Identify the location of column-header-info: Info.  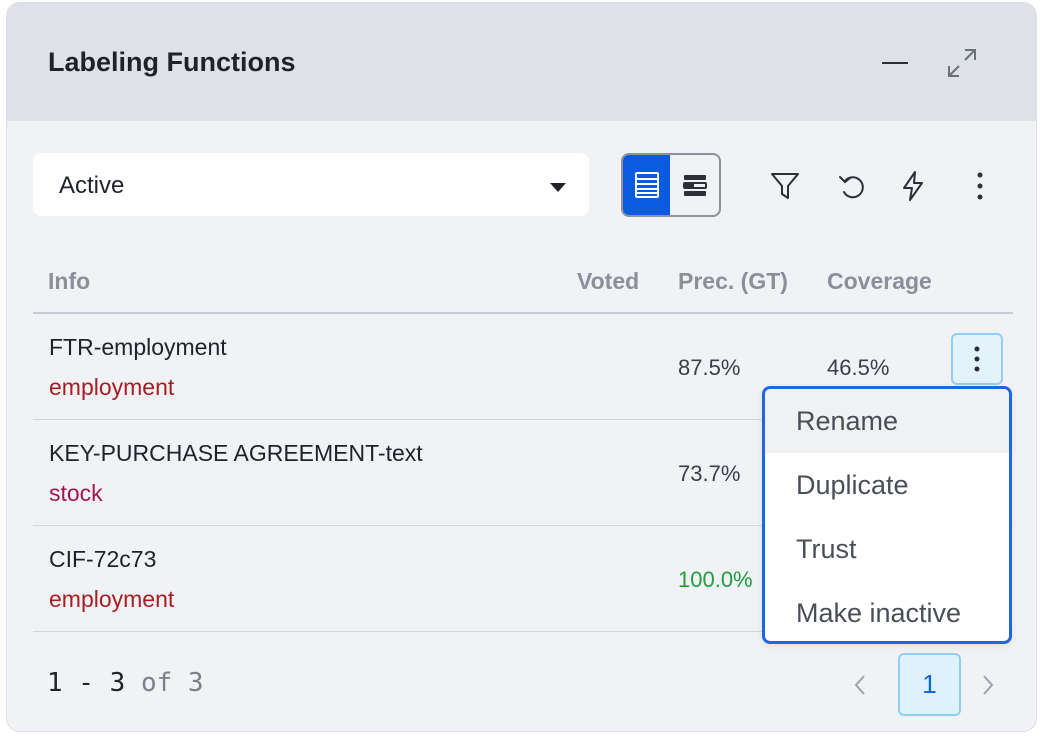
(69, 281).